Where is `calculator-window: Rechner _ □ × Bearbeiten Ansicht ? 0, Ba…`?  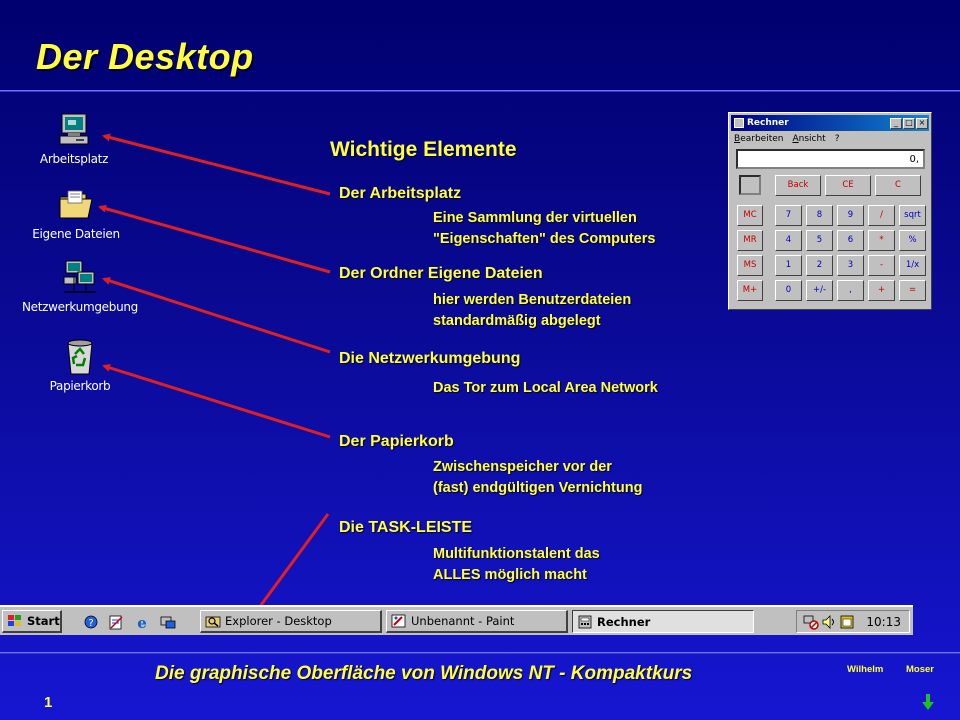
calculator-window: Rechner _ □ × Bearbeiten Ansicht ? 0, Ba… is located at coordinates (830, 211).